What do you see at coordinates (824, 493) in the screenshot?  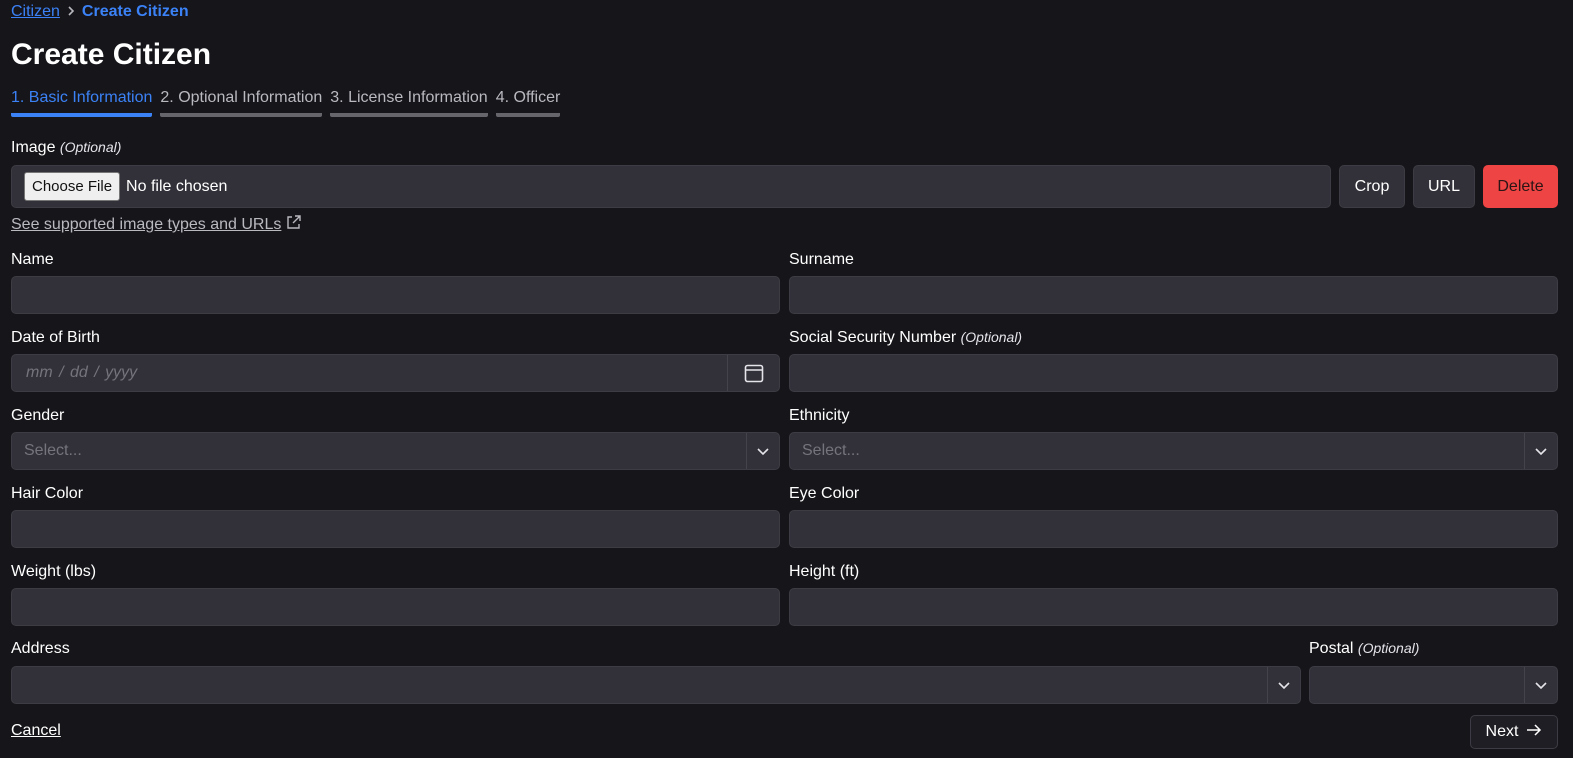 I see `eye-color-label: Eye Color` at bounding box center [824, 493].